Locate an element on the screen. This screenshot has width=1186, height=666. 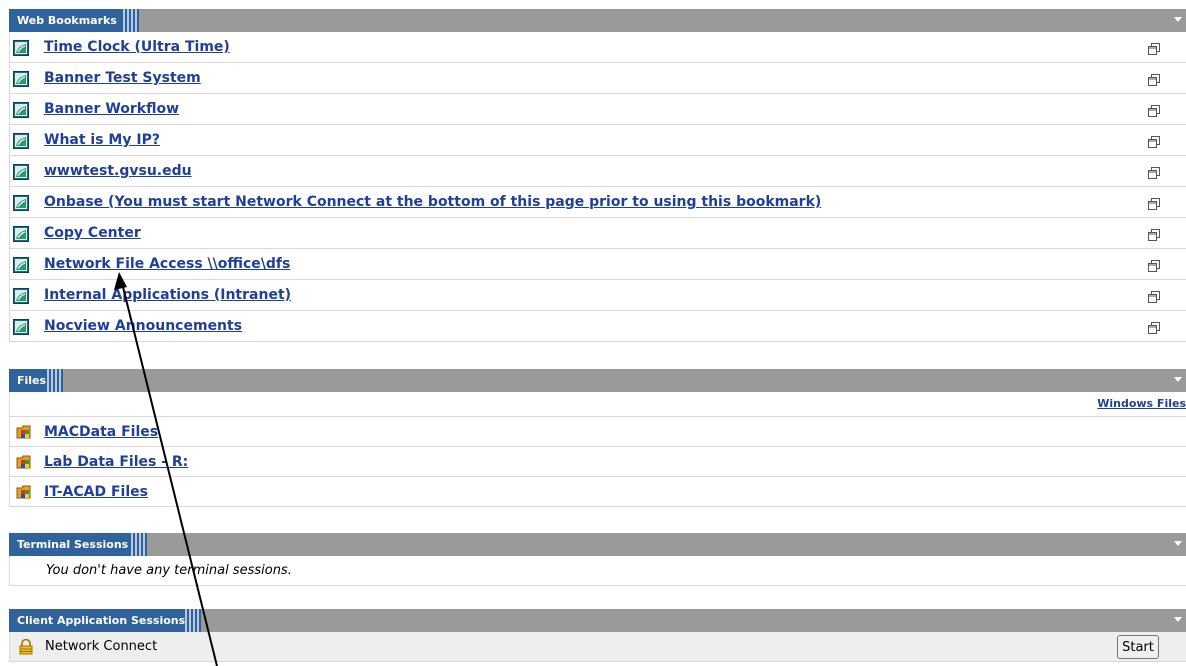
windows-files-row: Windows Files is located at coordinates (598, 404).